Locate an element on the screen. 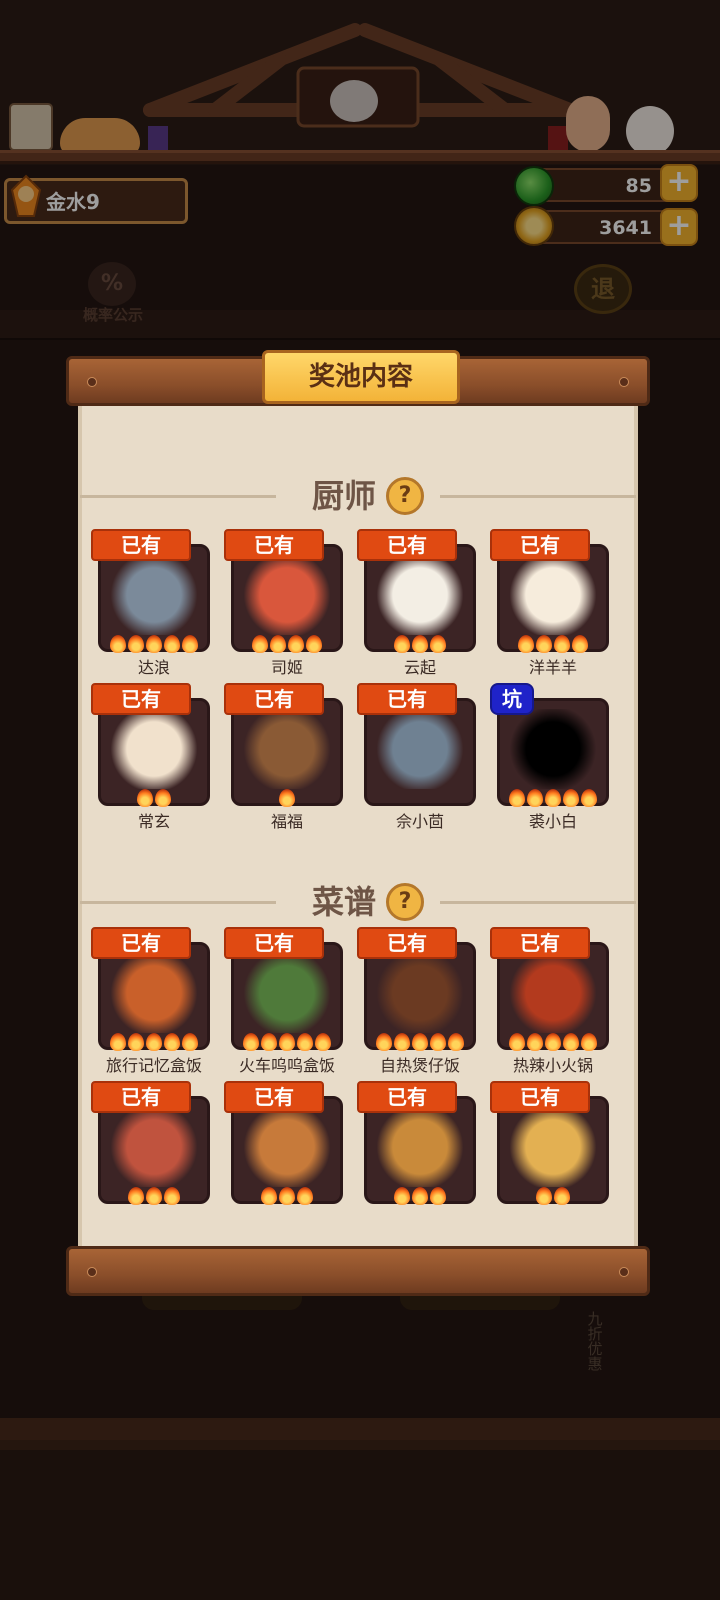 The height and width of the screenshot is (1600, 720). recipe-name: 旅行记忆盒饭 is located at coordinates (153, 1065).